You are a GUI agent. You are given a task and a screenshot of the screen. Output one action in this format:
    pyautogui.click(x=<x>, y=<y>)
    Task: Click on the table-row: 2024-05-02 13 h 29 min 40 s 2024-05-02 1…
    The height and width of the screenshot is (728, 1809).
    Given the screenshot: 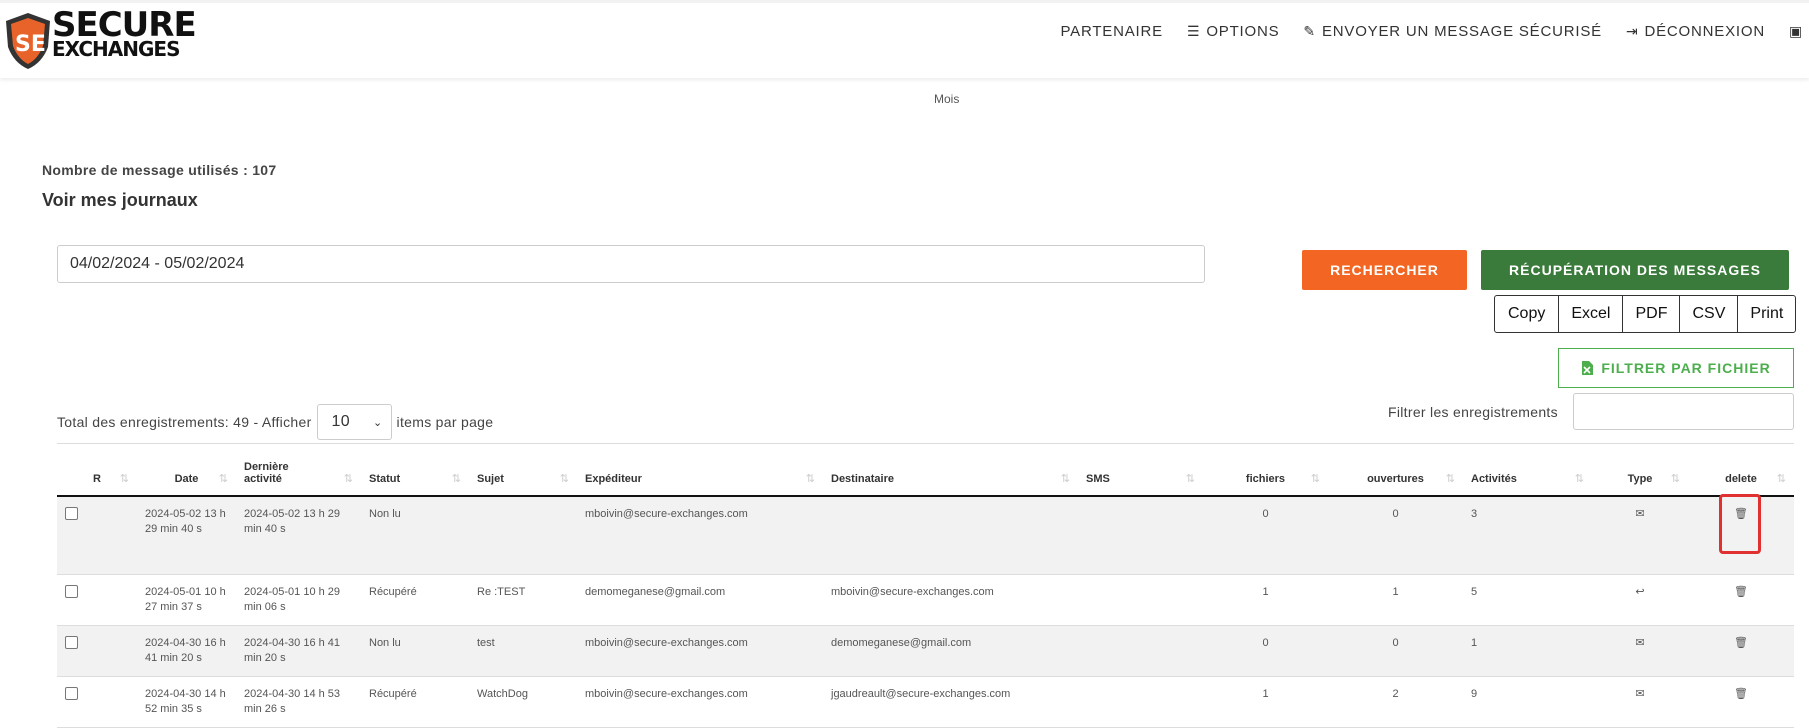 What is the action you would take?
    pyautogui.click(x=925, y=535)
    